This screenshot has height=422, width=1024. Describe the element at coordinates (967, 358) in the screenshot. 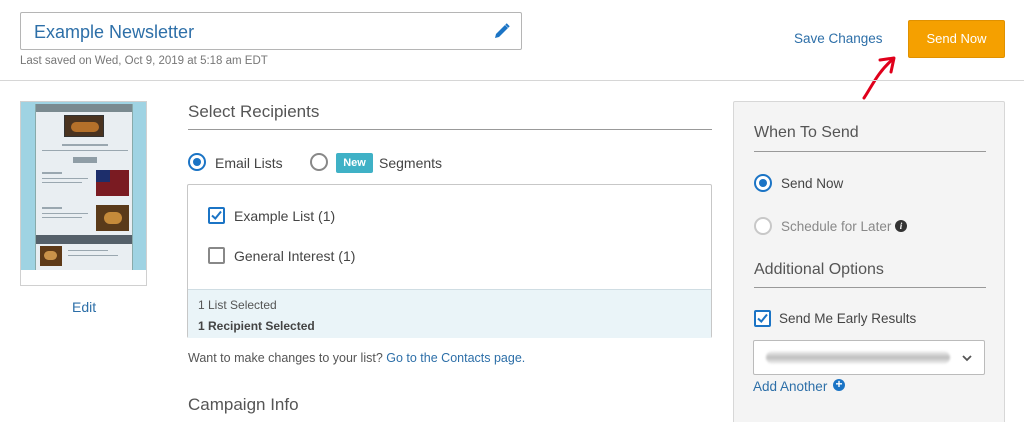

I see `chevron-down-icon` at that location.